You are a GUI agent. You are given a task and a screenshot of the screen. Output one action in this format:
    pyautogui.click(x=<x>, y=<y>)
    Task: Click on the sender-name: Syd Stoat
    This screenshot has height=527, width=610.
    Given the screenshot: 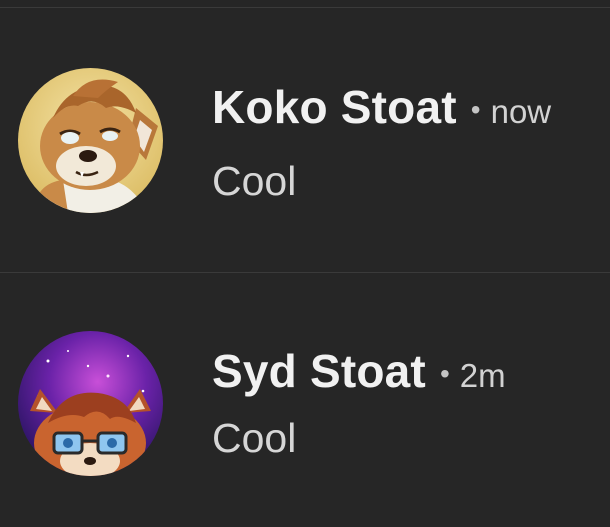 What is the action you would take?
    pyautogui.click(x=319, y=371)
    